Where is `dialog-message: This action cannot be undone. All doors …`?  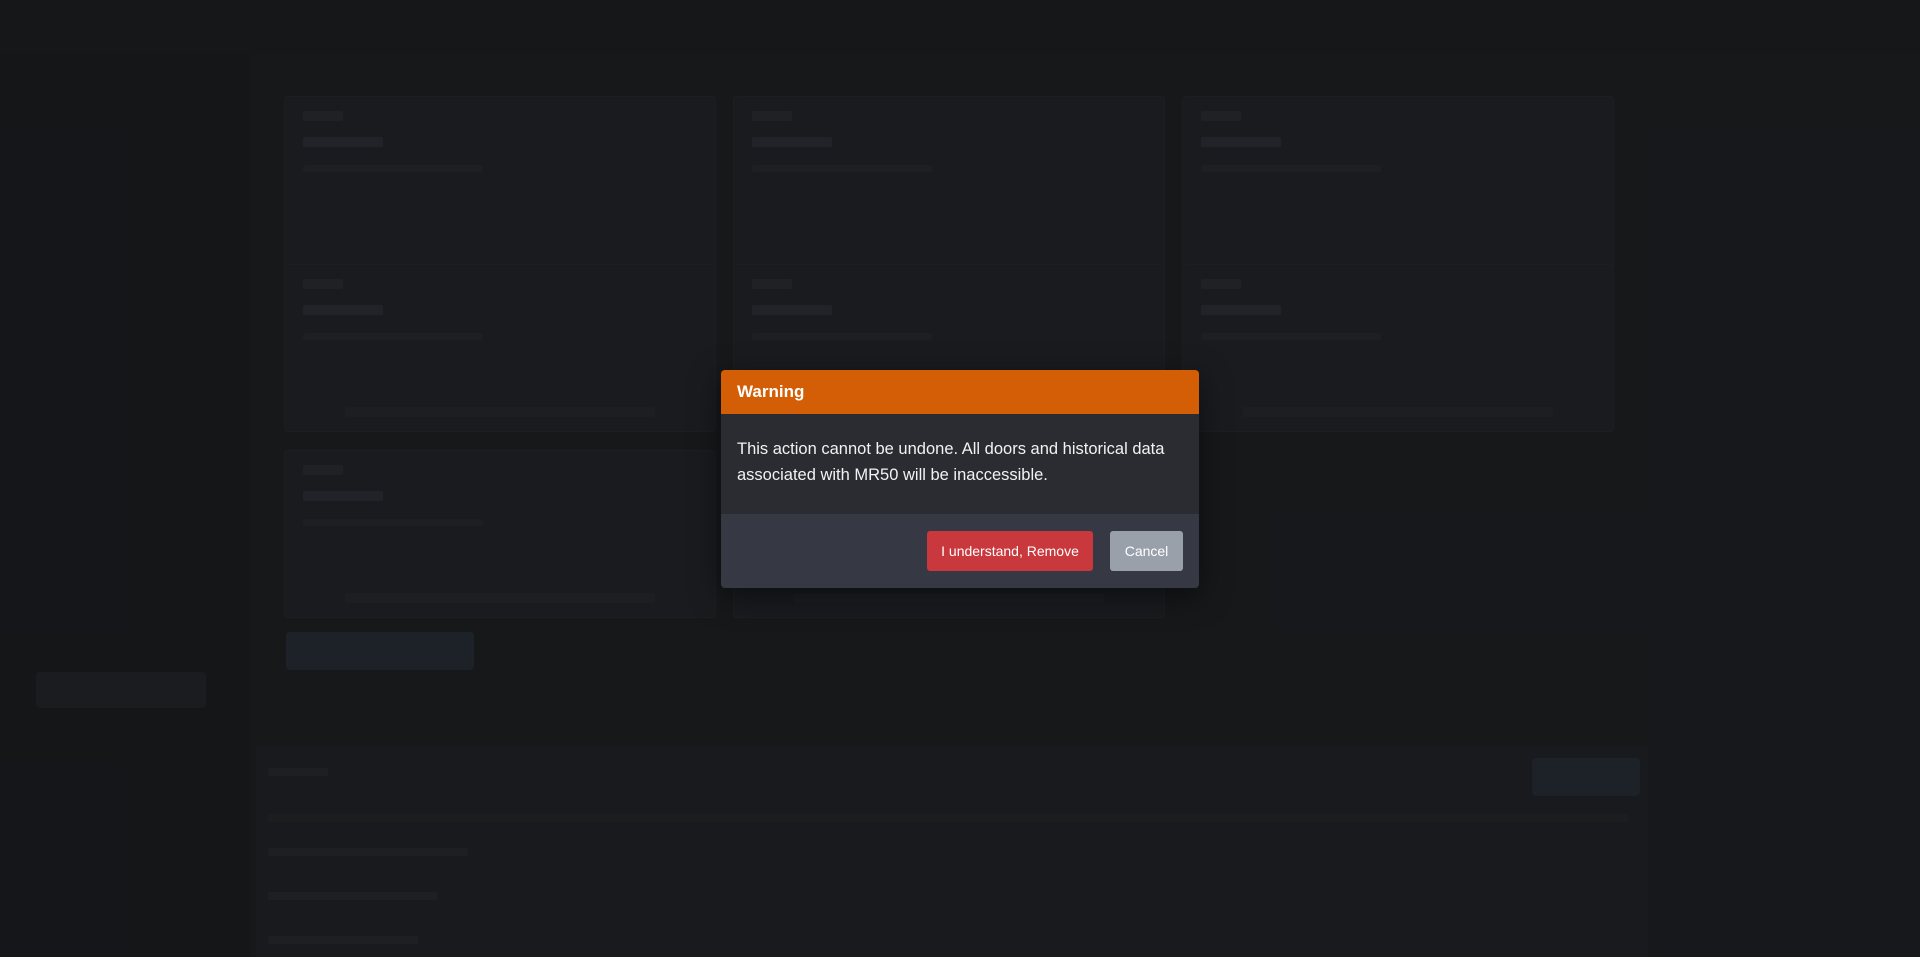
dialog-message: This action cannot be undone. All doors … is located at coordinates (951, 462).